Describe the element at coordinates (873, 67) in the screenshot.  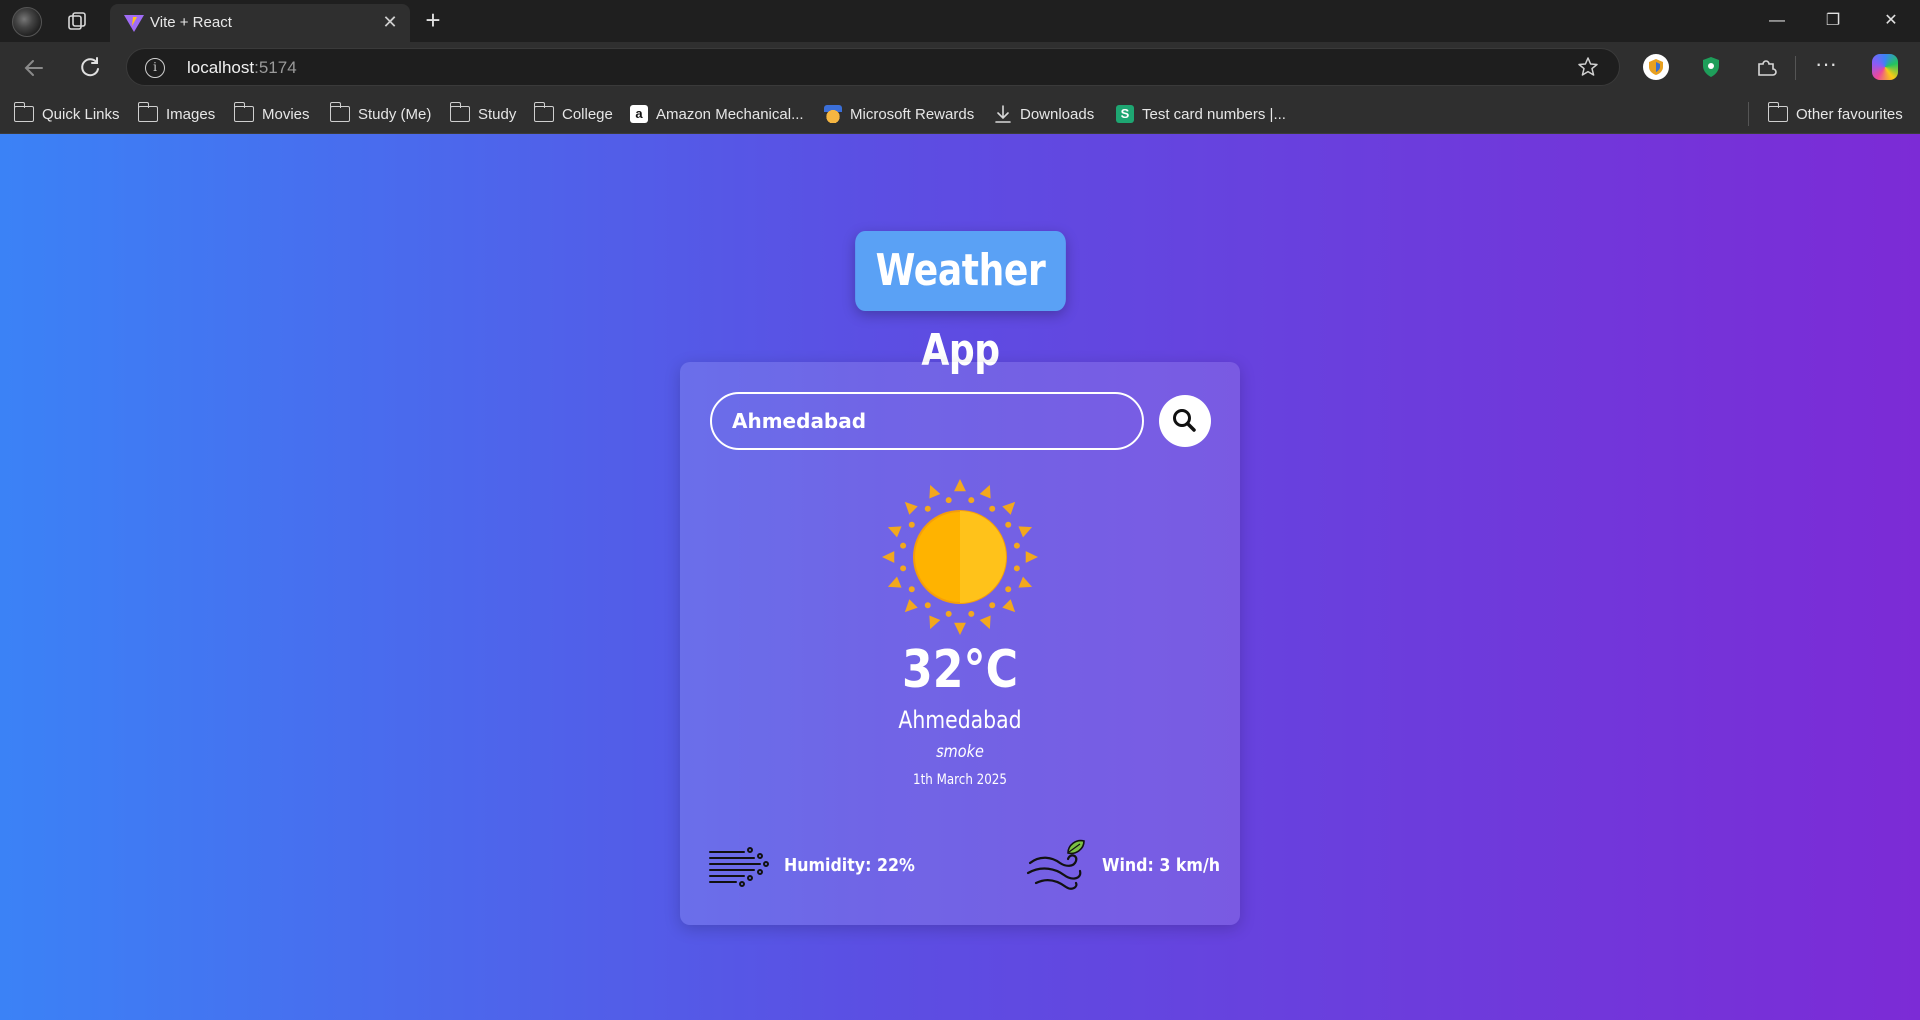
I see `address-bar: i localhost:5174` at that location.